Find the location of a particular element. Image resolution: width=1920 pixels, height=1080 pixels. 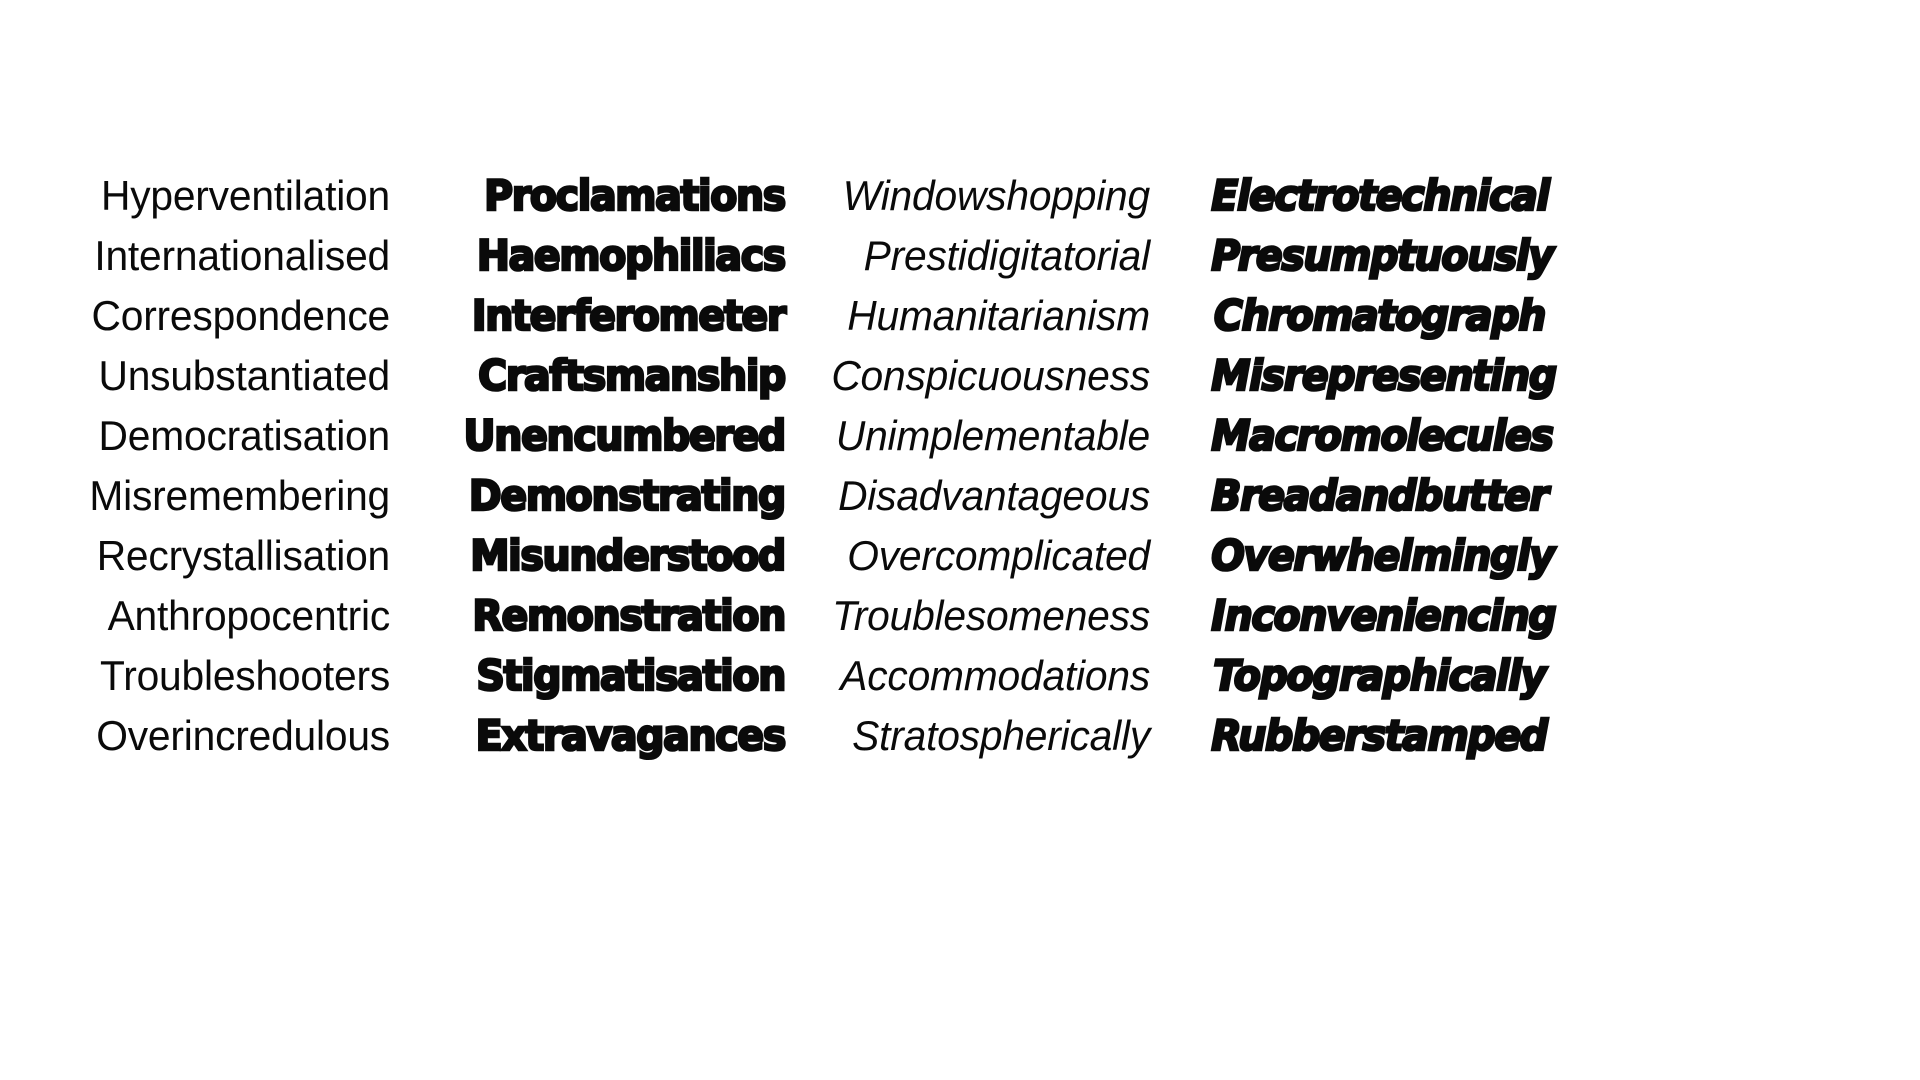

specimen-word: Presumptuously is located at coordinates (1382, 256).